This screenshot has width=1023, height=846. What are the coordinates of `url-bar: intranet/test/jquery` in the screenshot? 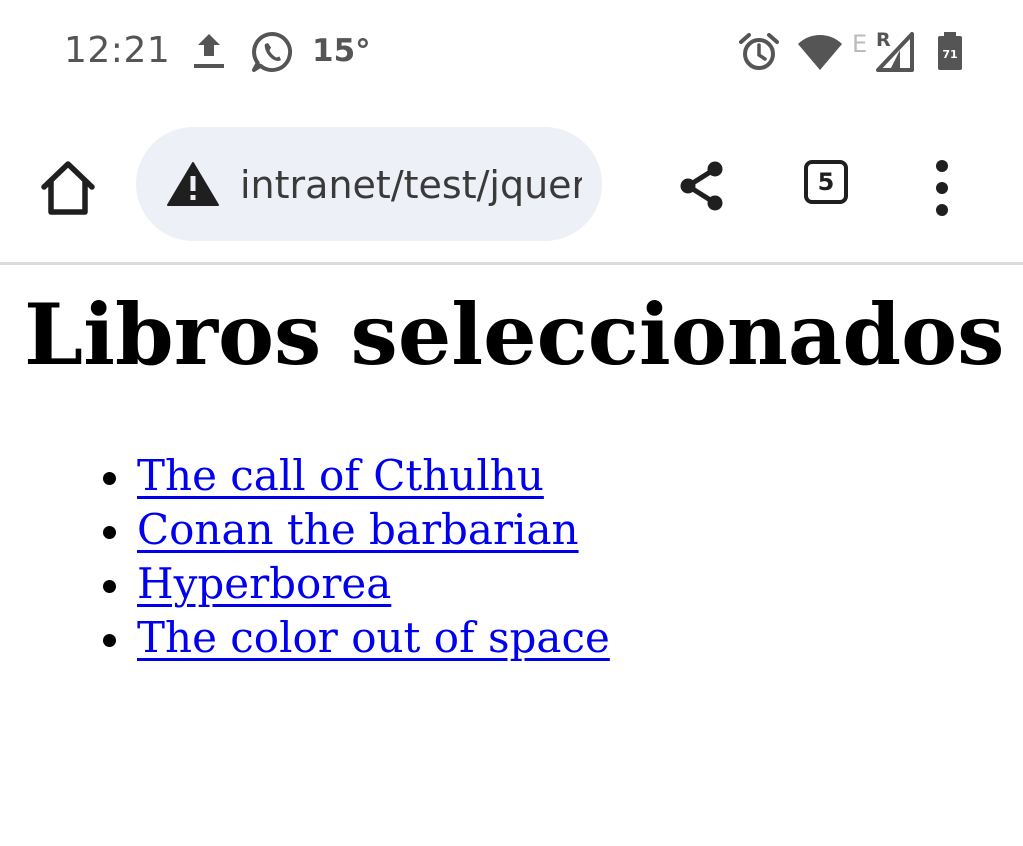 It's located at (369, 184).